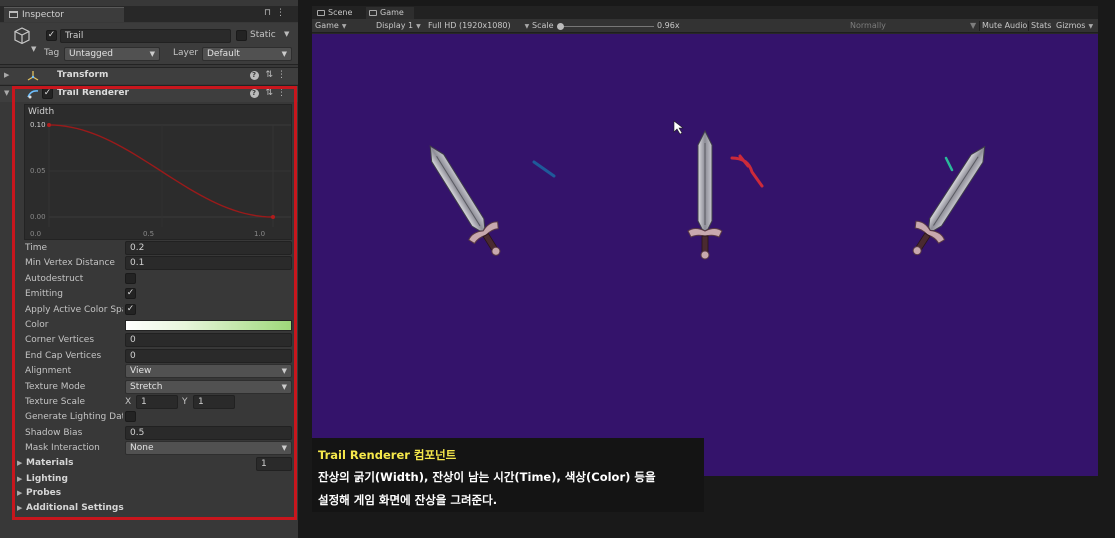 This screenshot has height=538, width=1115. I want to click on resolution-dropdown: Full HD (1920x1080) ▼, so click(478, 25).